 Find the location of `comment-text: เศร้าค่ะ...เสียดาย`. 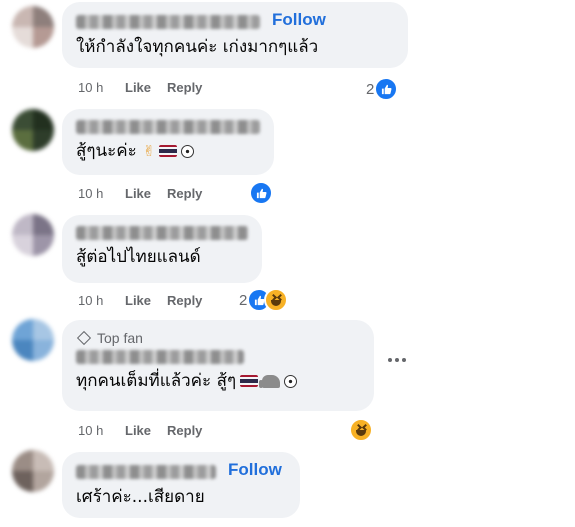

comment-text: เศร้าค่ะ...เสียดาย is located at coordinates (140, 497).